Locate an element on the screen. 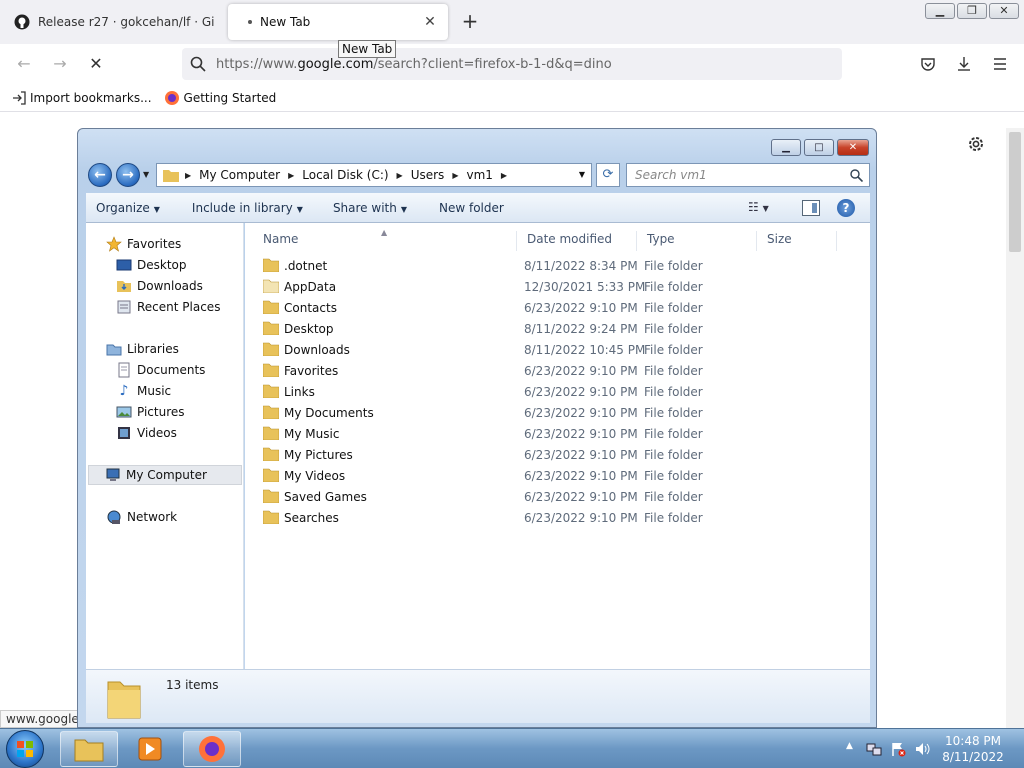 Image resolution: width=1024 pixels, height=768 pixels. show-hidden-icons: ▲ is located at coordinates (849, 746).